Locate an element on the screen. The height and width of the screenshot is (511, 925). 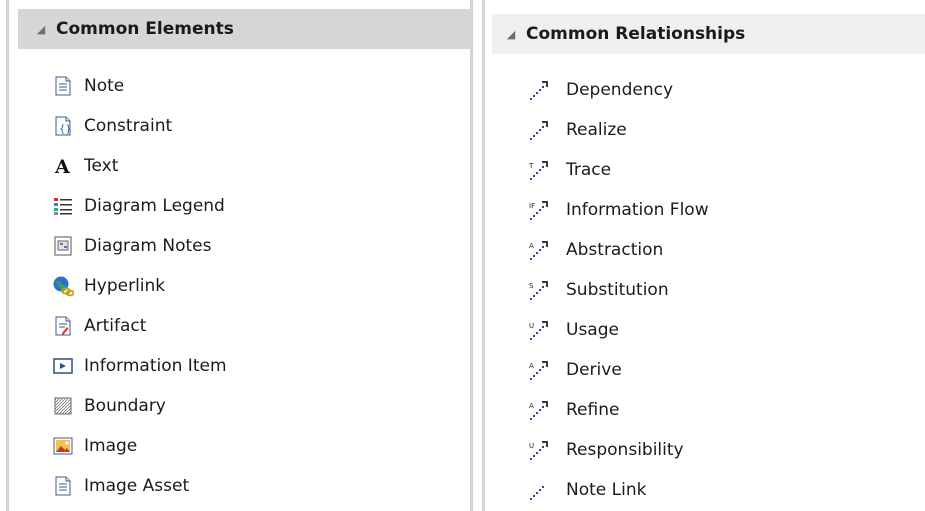
element-item-label: Text is located at coordinates (101, 166).